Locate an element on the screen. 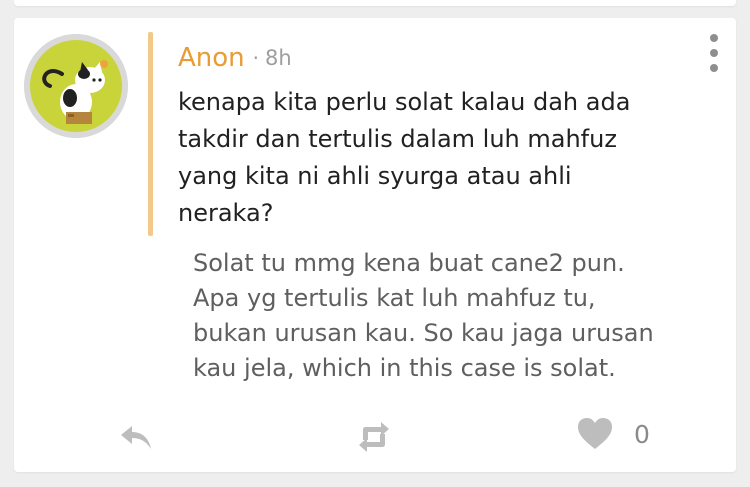  more-vertical-icon is located at coordinates (714, 53).